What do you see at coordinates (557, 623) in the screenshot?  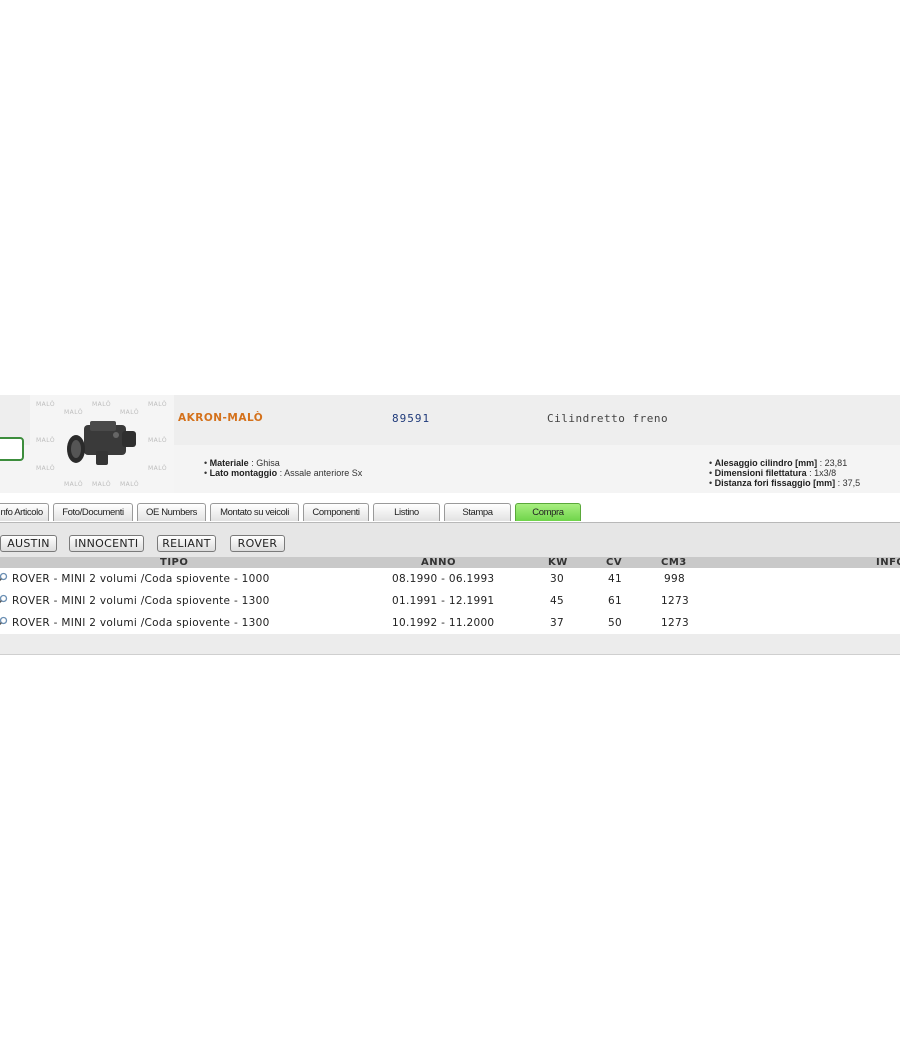 I see `cell-kw: 37` at bounding box center [557, 623].